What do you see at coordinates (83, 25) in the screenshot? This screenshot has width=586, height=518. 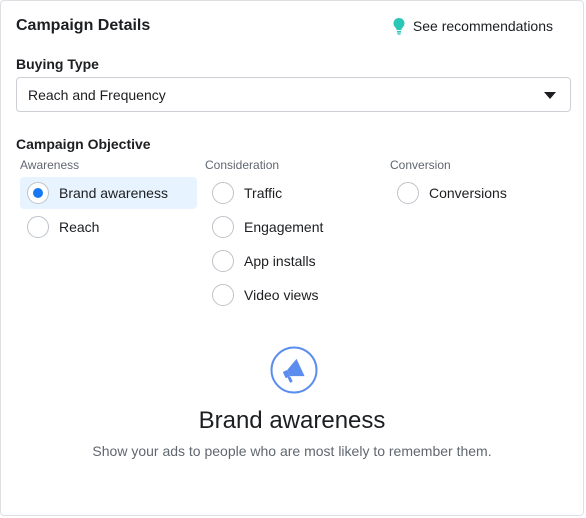 I see `card-title: Campaign Details` at bounding box center [83, 25].